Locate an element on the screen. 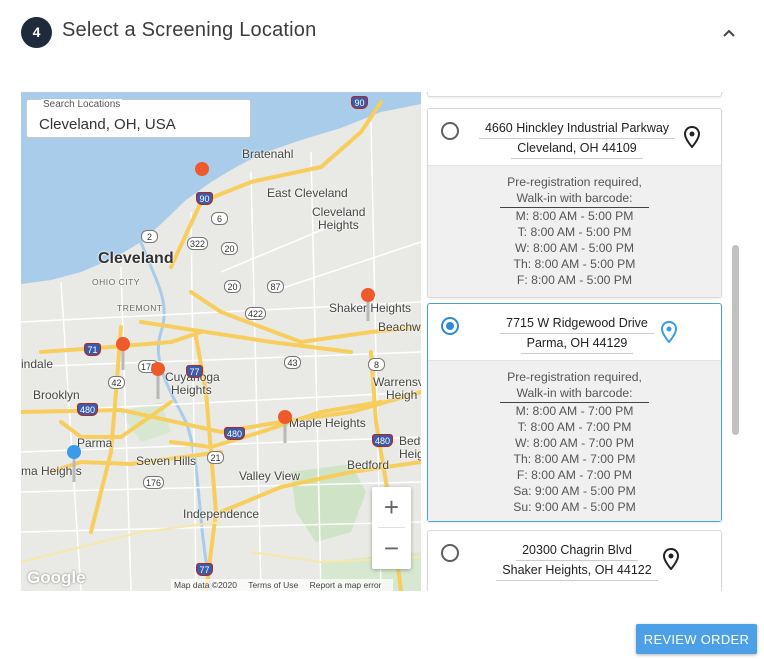  route-shield: 8 is located at coordinates (376, 364).